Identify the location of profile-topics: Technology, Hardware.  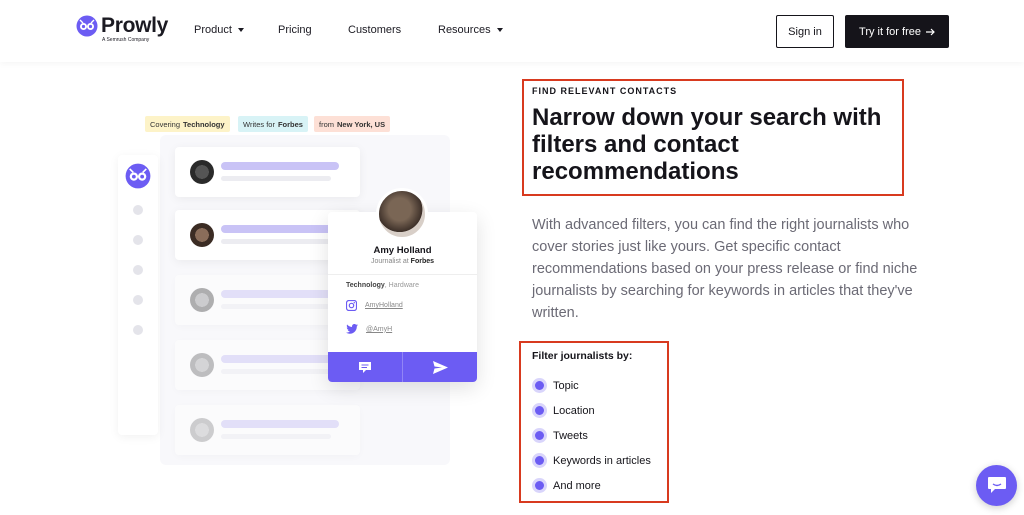
(382, 285).